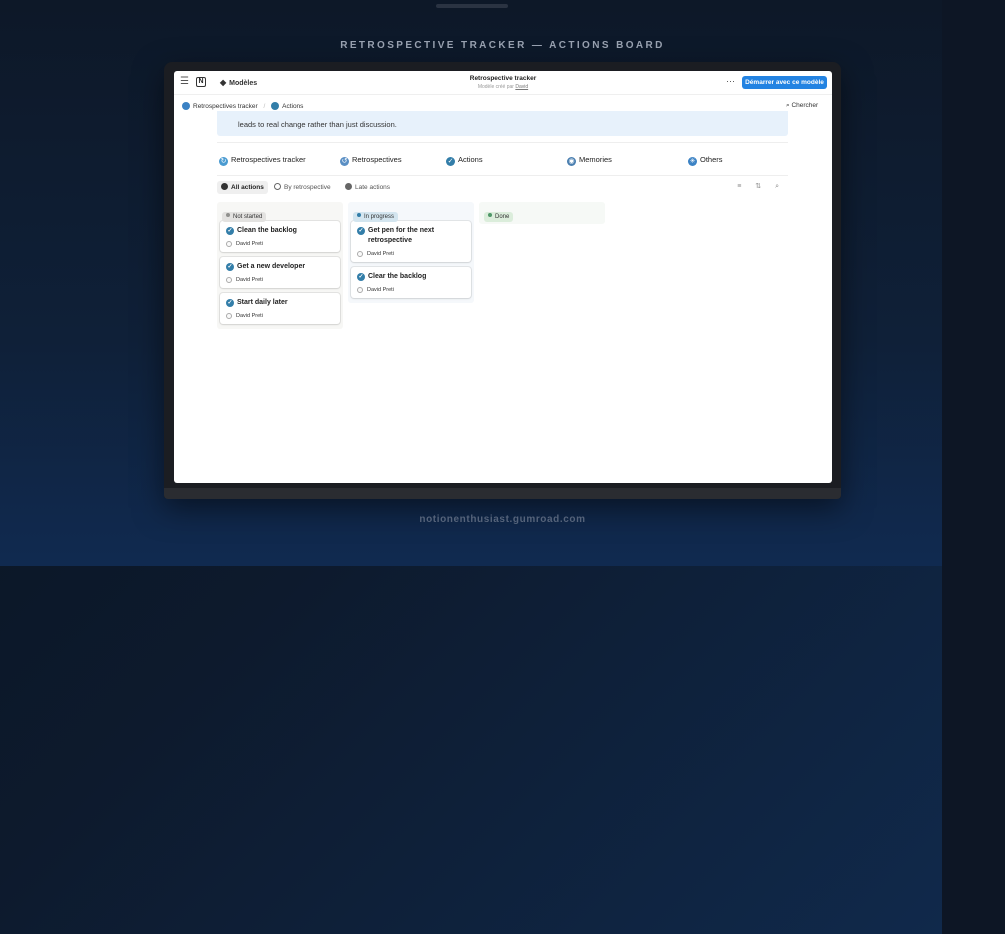 The width and height of the screenshot is (1005, 934). I want to click on board-column-done: Done, so click(542, 213).